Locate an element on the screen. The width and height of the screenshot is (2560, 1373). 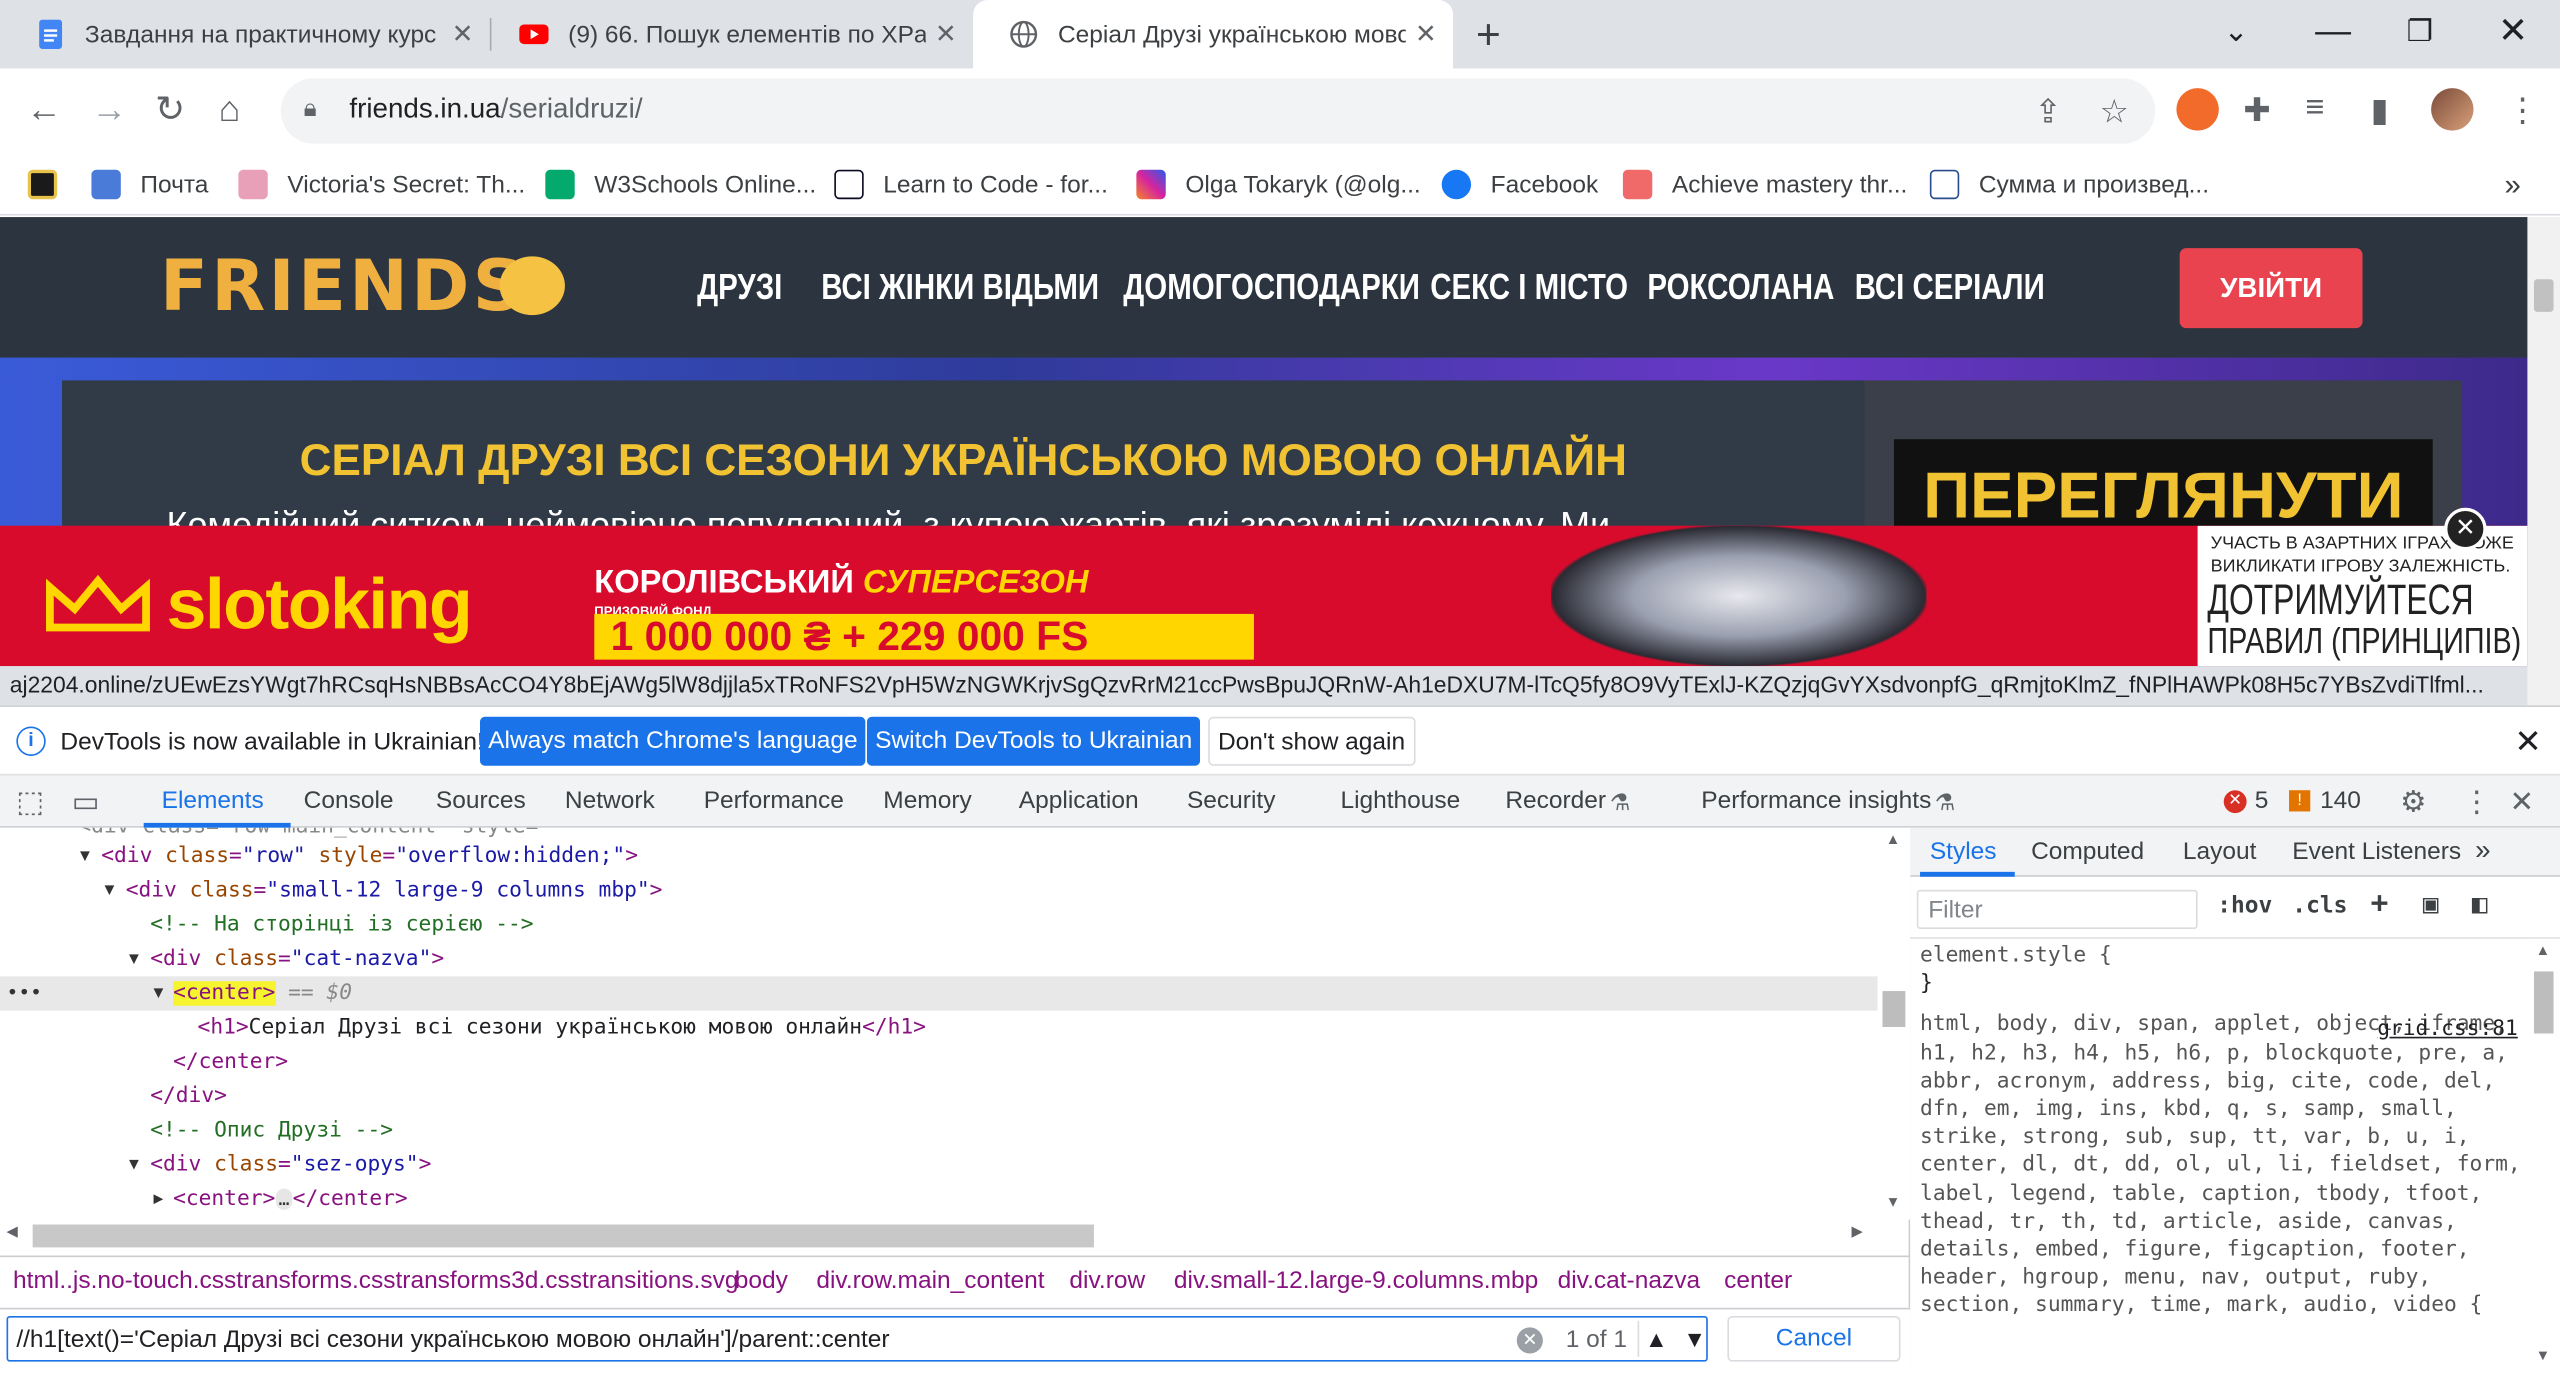
breadcrumb-item: div.row.main_content is located at coordinates (930, 1281).